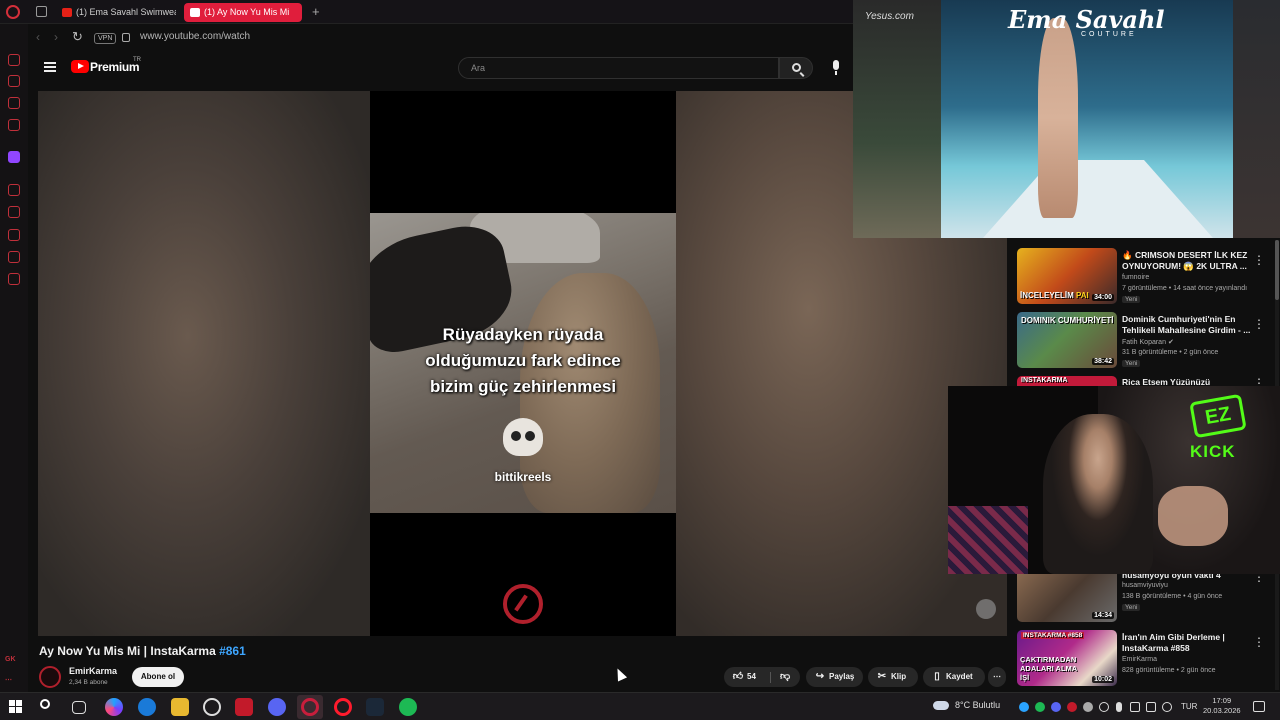 Image resolution: width=1280 pixels, height=720 pixels. I want to click on share-button: ↪ Paylaş, so click(834, 677).